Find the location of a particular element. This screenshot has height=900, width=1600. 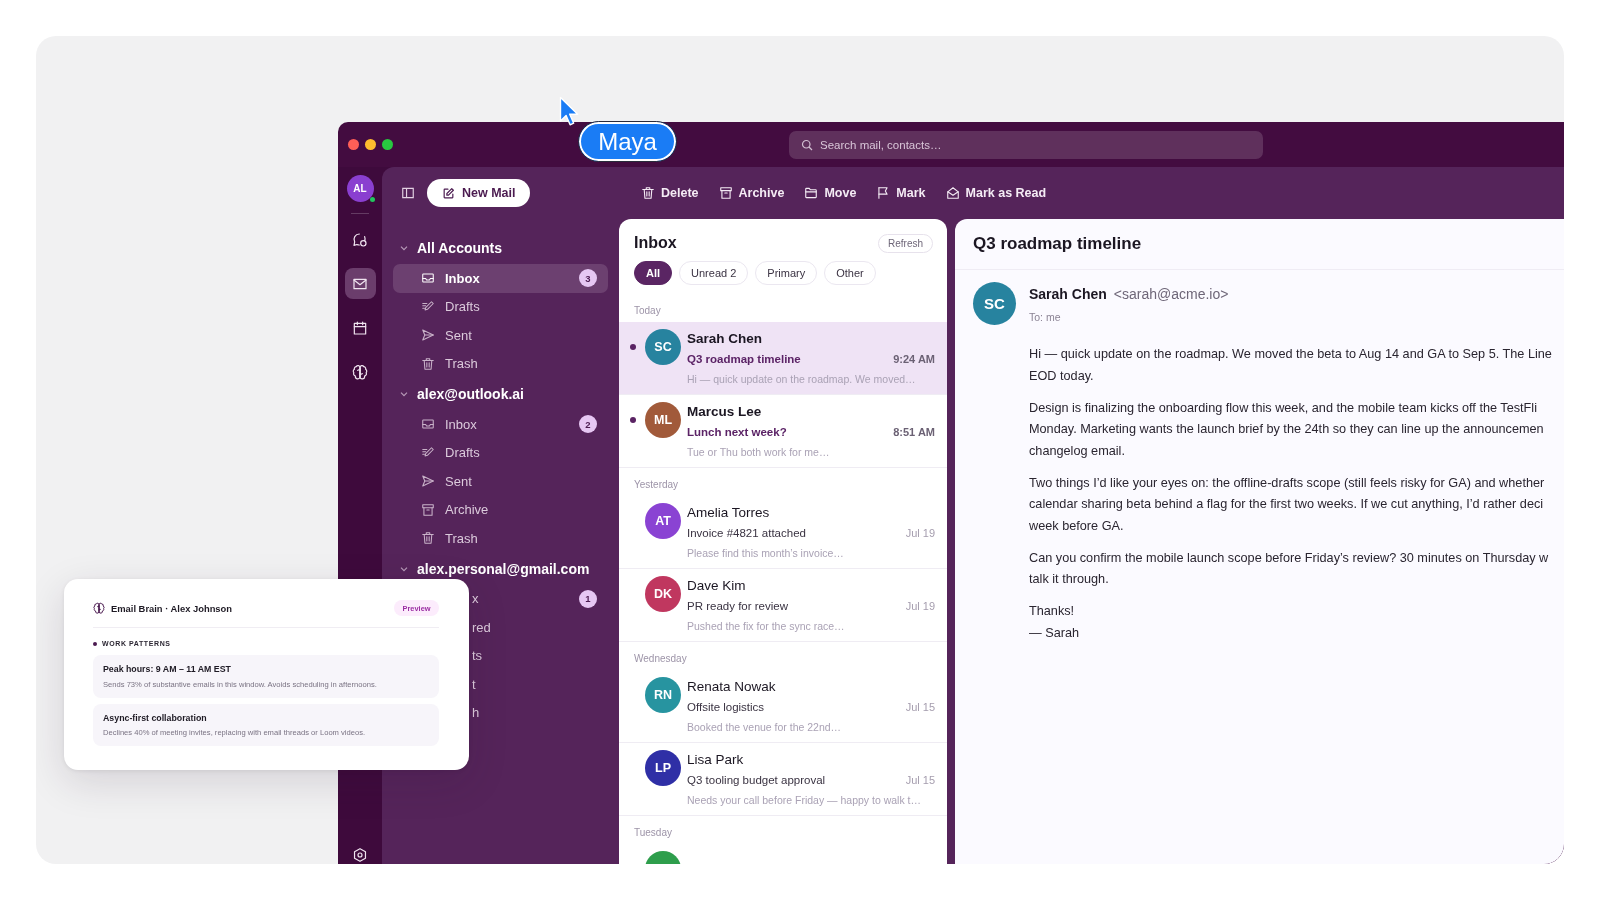

sender-name: Amelia Torres is located at coordinates (729, 513).